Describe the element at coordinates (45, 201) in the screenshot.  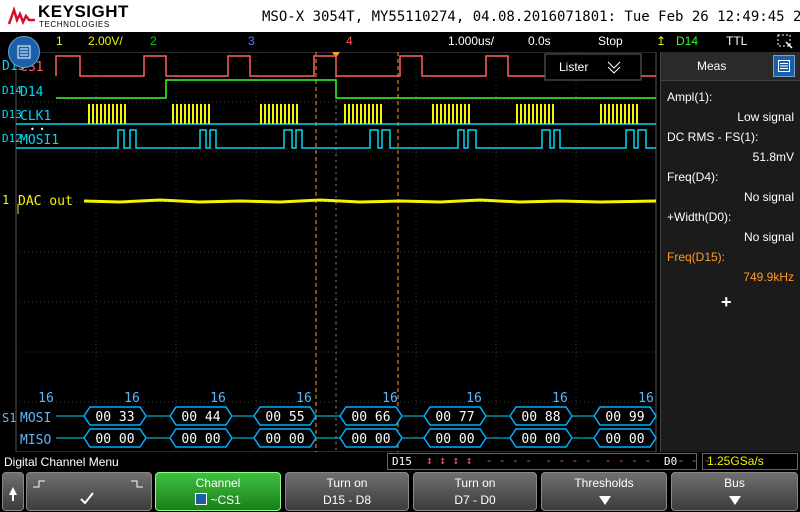
I see `dac-out-label: DAC out` at that location.